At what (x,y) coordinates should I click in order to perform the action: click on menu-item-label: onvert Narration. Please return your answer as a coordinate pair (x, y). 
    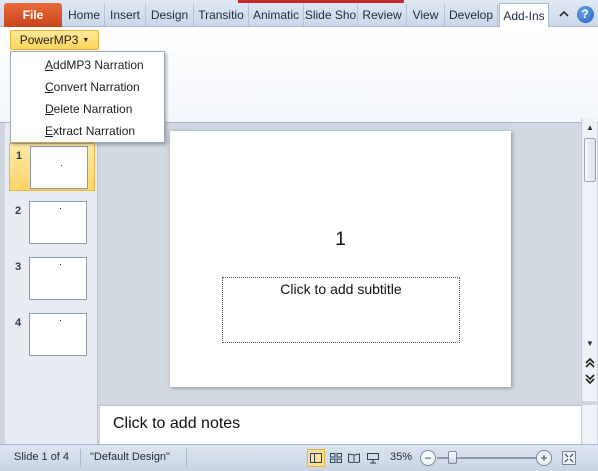
    Looking at the image, I should click on (96, 87).